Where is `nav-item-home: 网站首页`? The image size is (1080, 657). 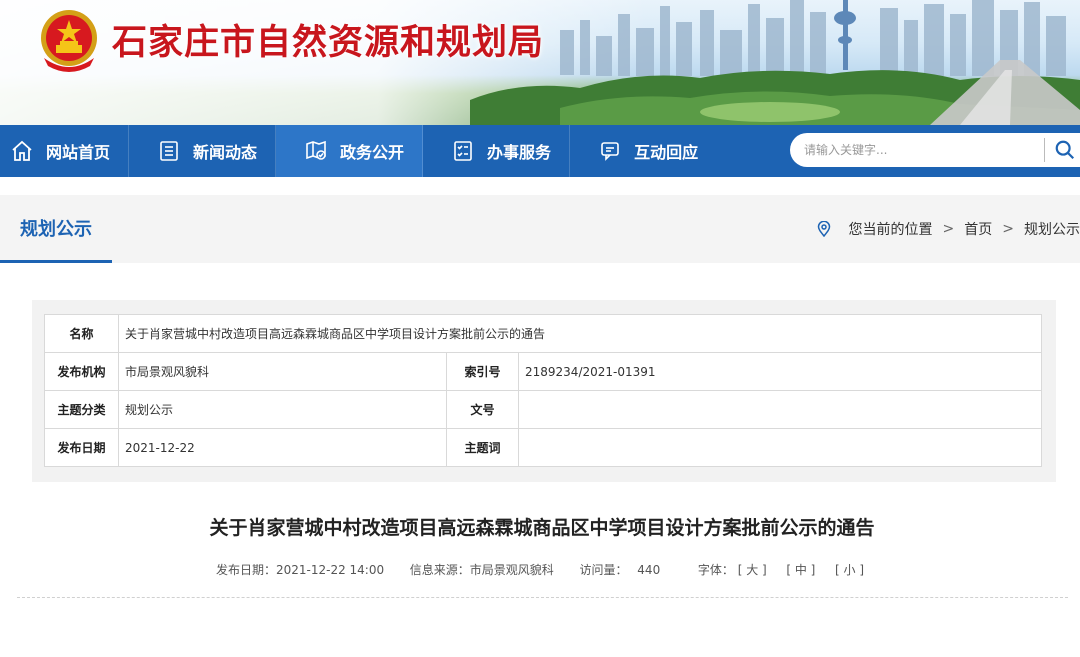
nav-item-home: 网站首页 is located at coordinates (65, 151).